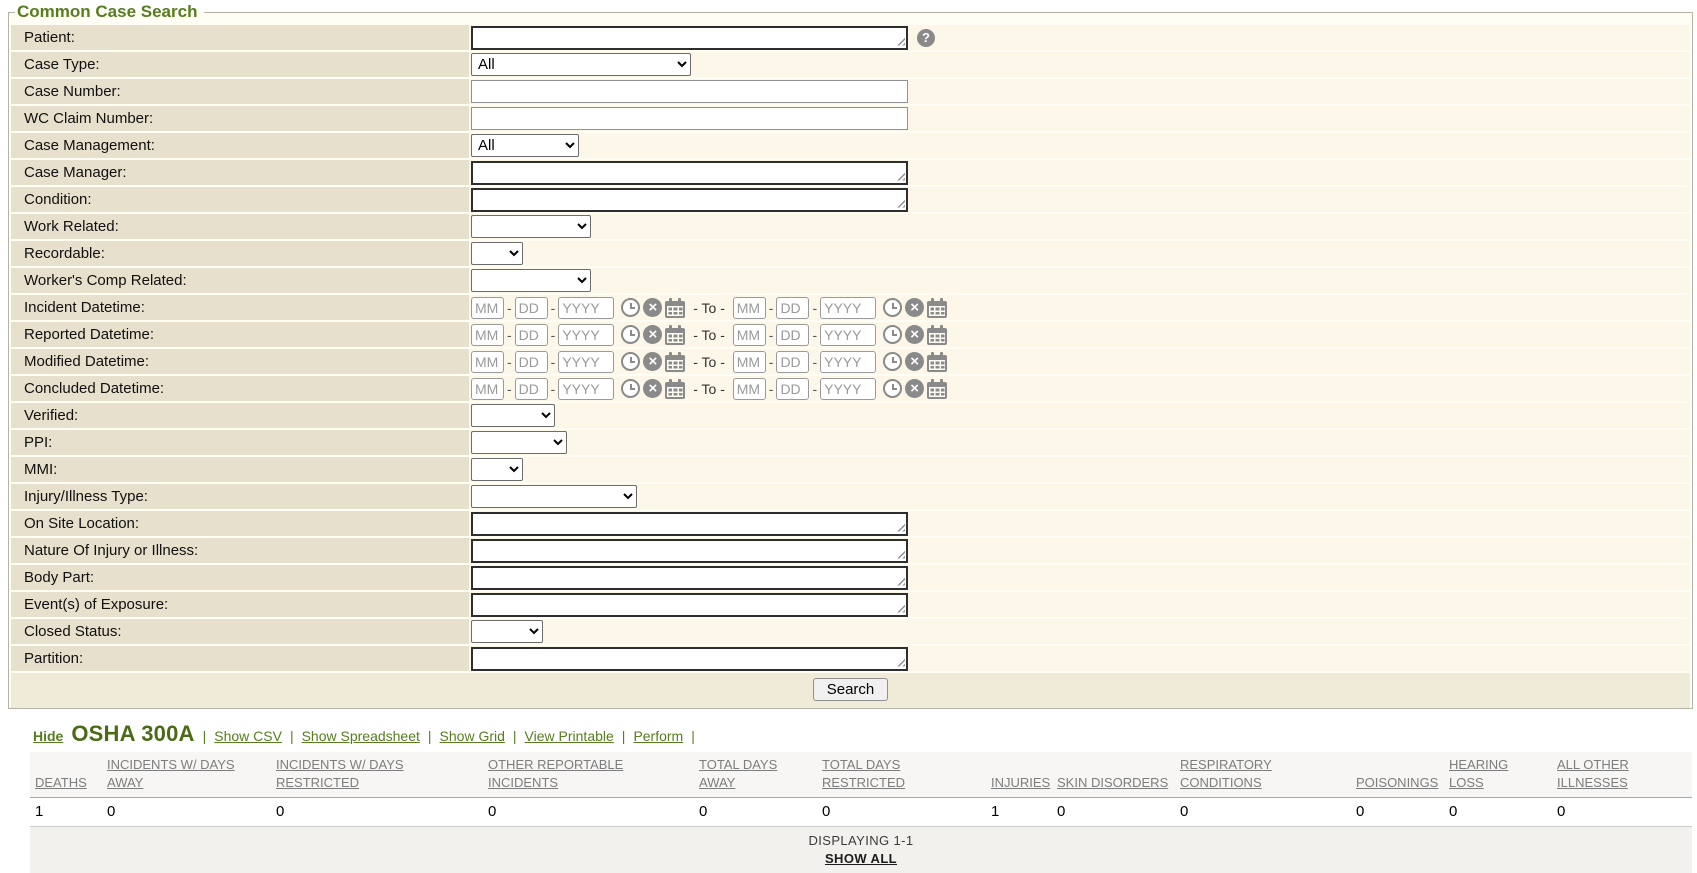 The height and width of the screenshot is (873, 1697). I want to click on case-management-select: All, so click(525, 145).